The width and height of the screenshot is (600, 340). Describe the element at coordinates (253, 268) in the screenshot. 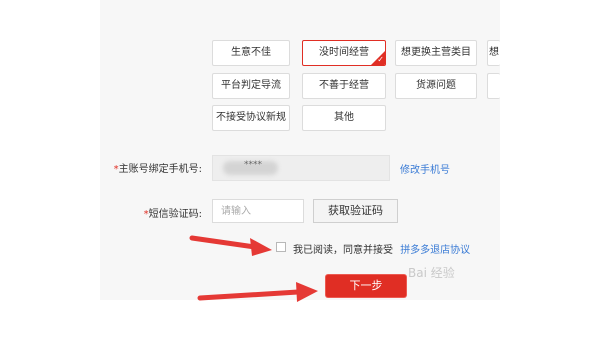

I see `annotation-arrows` at that location.